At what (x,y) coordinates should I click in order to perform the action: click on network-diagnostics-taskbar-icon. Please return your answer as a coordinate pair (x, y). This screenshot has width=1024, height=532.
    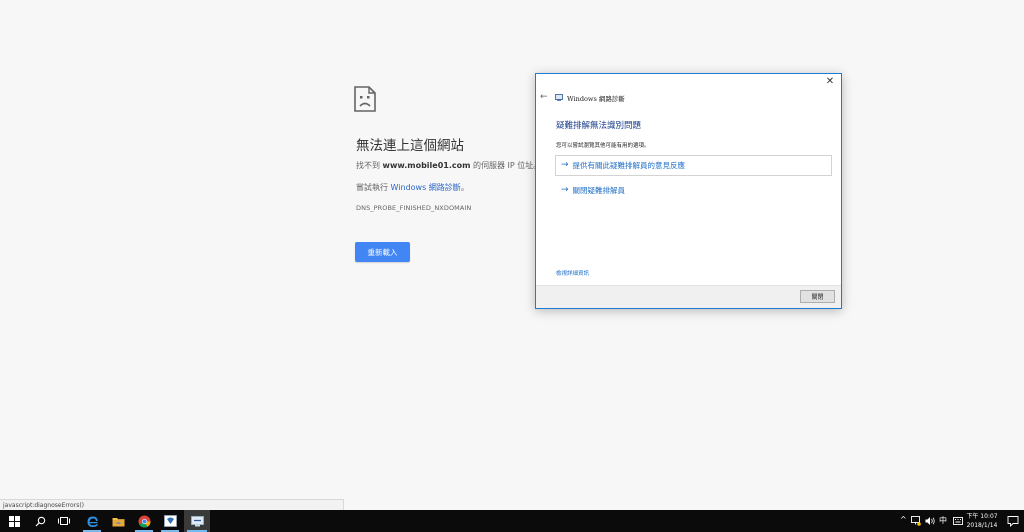
    Looking at the image, I should click on (197, 520).